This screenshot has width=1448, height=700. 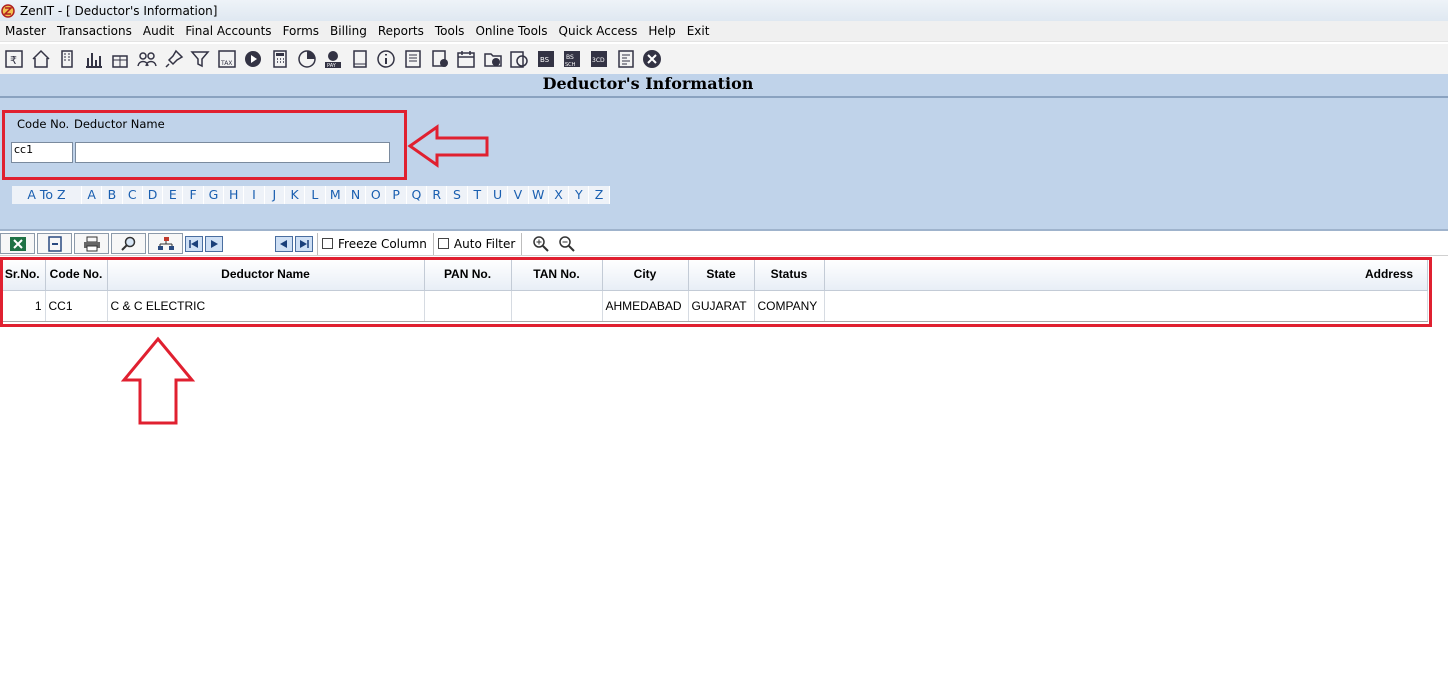 I want to click on alpha-b: B, so click(x=112, y=195).